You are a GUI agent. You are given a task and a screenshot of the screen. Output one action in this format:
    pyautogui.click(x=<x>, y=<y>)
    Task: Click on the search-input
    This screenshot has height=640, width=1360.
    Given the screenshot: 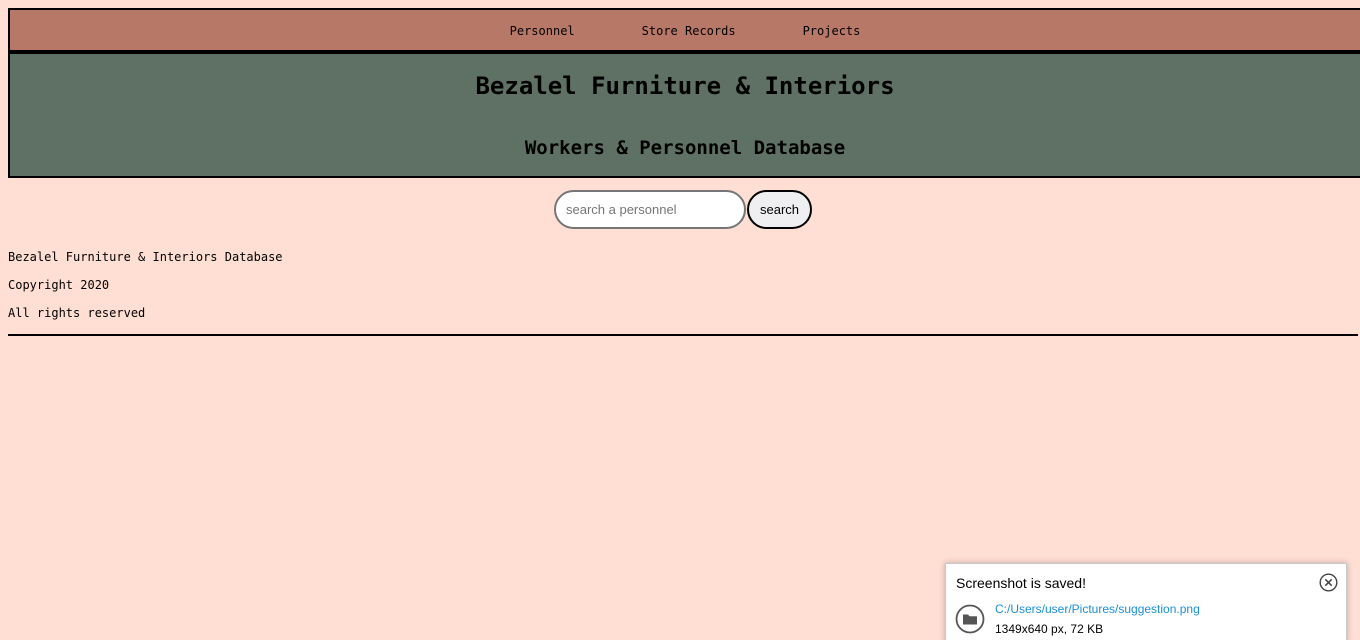 What is the action you would take?
    pyautogui.click(x=650, y=209)
    